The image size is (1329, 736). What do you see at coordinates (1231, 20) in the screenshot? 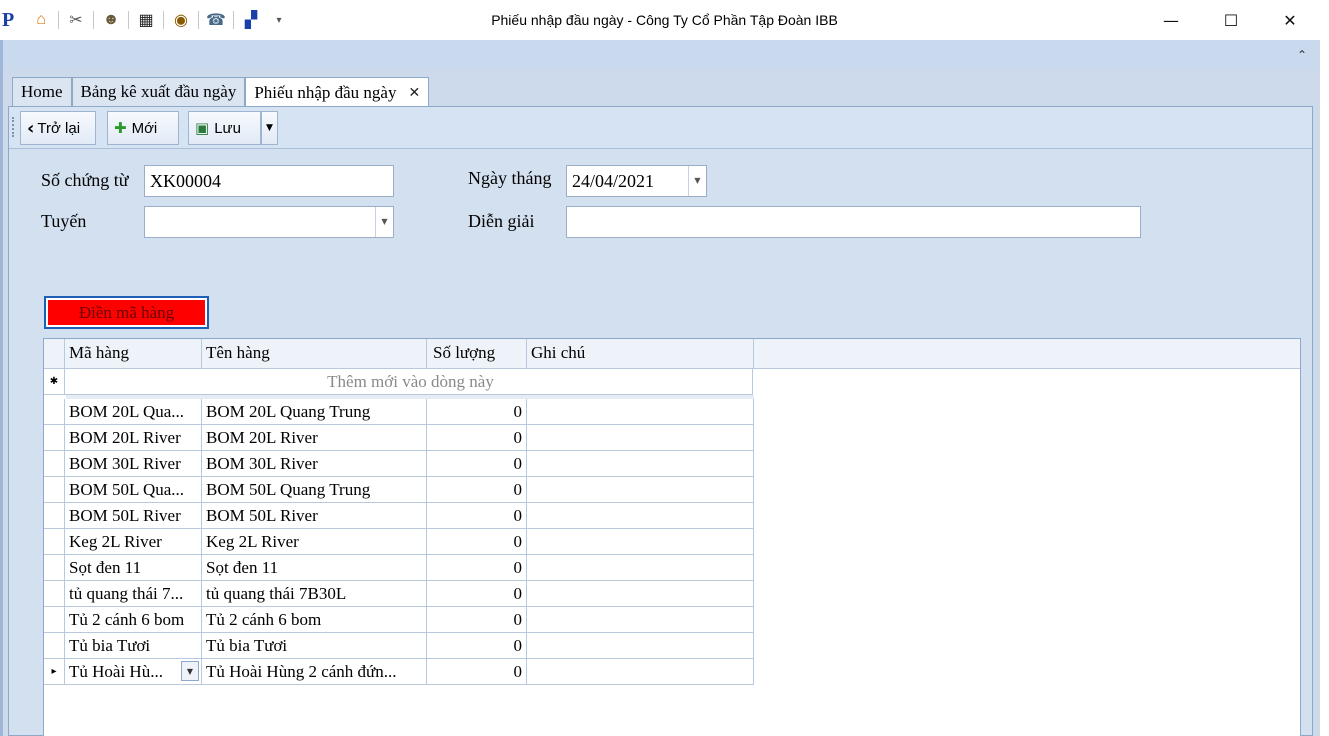
I see `maximize-button: ☐` at bounding box center [1231, 20].